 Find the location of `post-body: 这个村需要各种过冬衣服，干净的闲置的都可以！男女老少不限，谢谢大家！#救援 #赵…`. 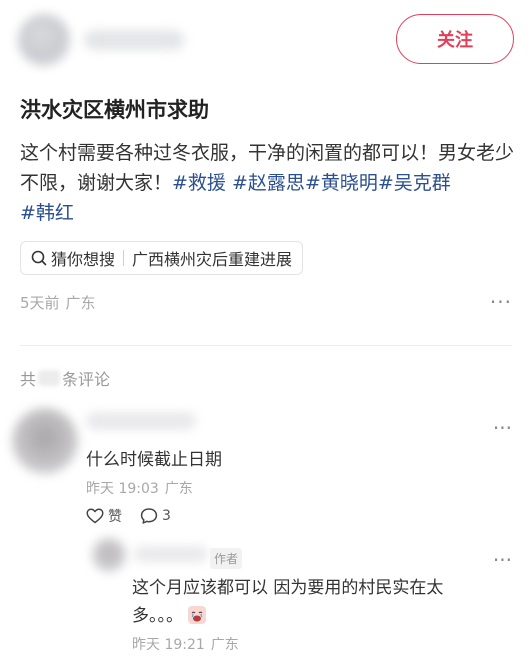

post-body: 这个村需要各种过冬衣服，干净的闲置的都可以！男女老少不限，谢谢大家！#救援 #赵… is located at coordinates (268, 183).